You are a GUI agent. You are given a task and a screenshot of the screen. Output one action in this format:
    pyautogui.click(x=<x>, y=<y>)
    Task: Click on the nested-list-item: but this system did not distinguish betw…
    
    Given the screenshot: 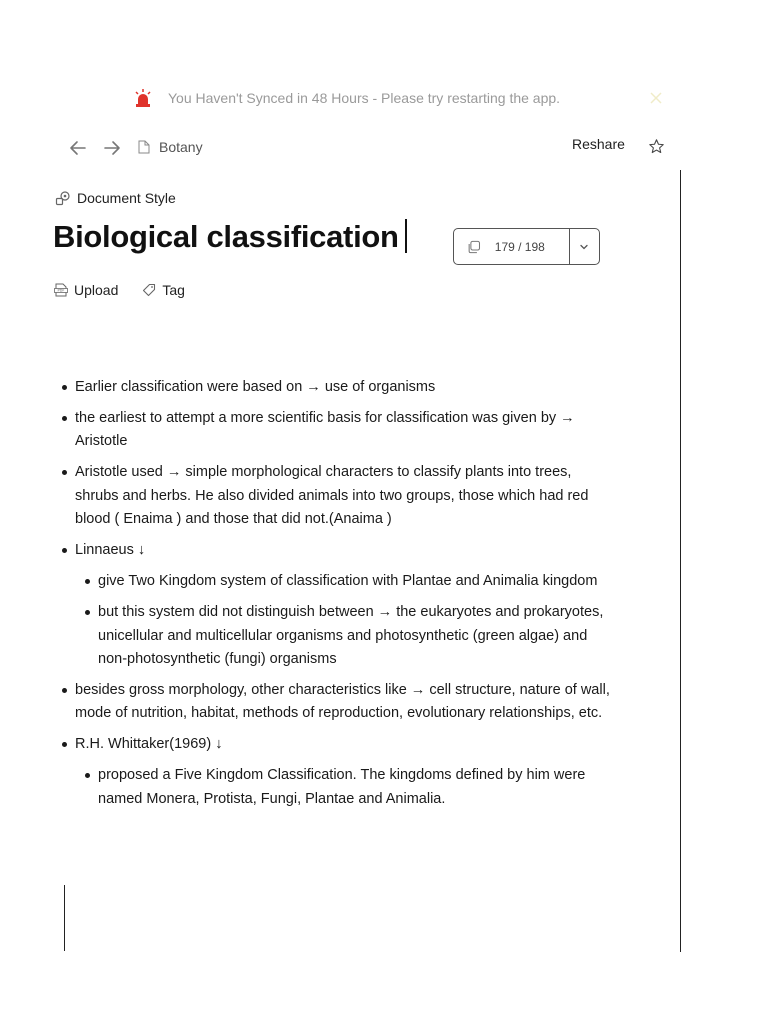 What is the action you would take?
    pyautogui.click(x=348, y=636)
    